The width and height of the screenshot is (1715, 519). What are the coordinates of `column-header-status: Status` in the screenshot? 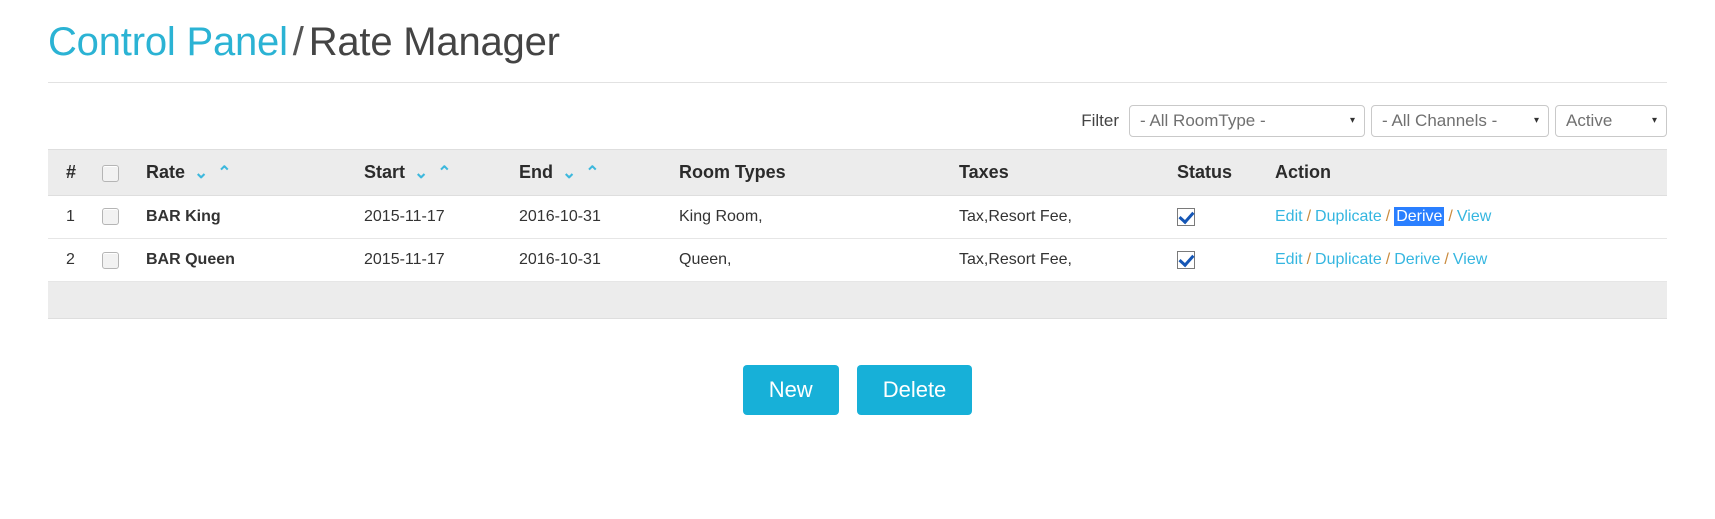 It's located at (1226, 172).